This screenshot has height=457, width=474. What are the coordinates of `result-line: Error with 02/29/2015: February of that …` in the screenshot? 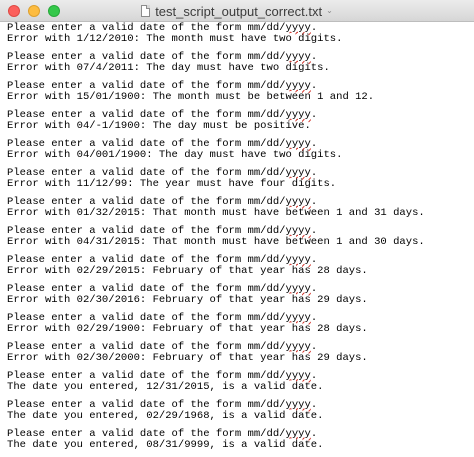 It's located at (187, 270).